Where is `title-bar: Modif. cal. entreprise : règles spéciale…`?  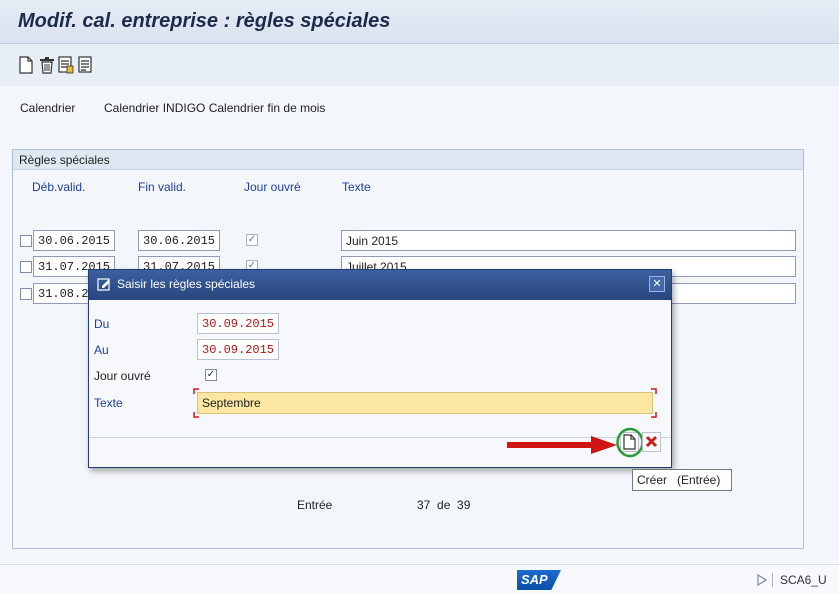 title-bar: Modif. cal. entreprise : règles spéciale… is located at coordinates (419, 22).